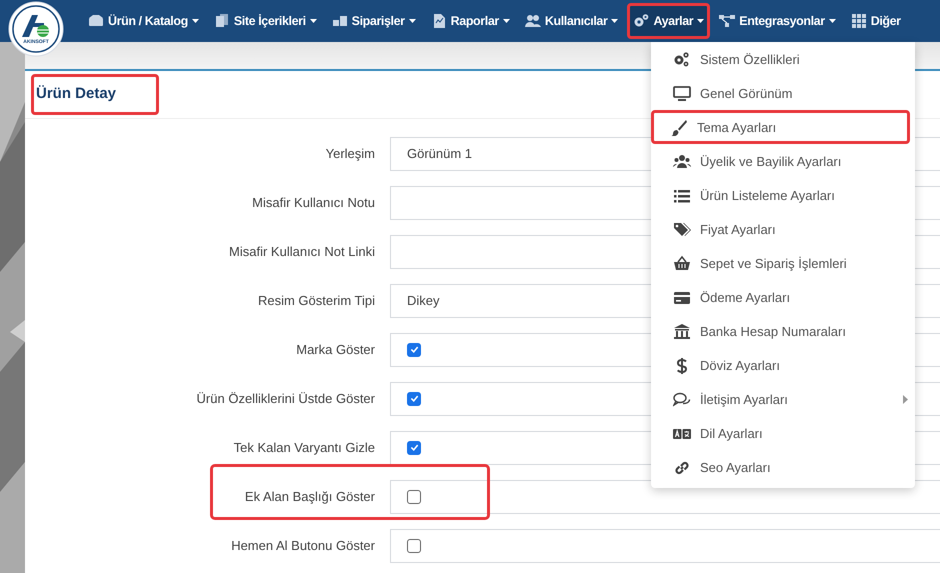 The image size is (940, 573). Describe the element at coordinates (303, 545) in the screenshot. I see `field-label: Hemen Al Butonu Göster` at that location.